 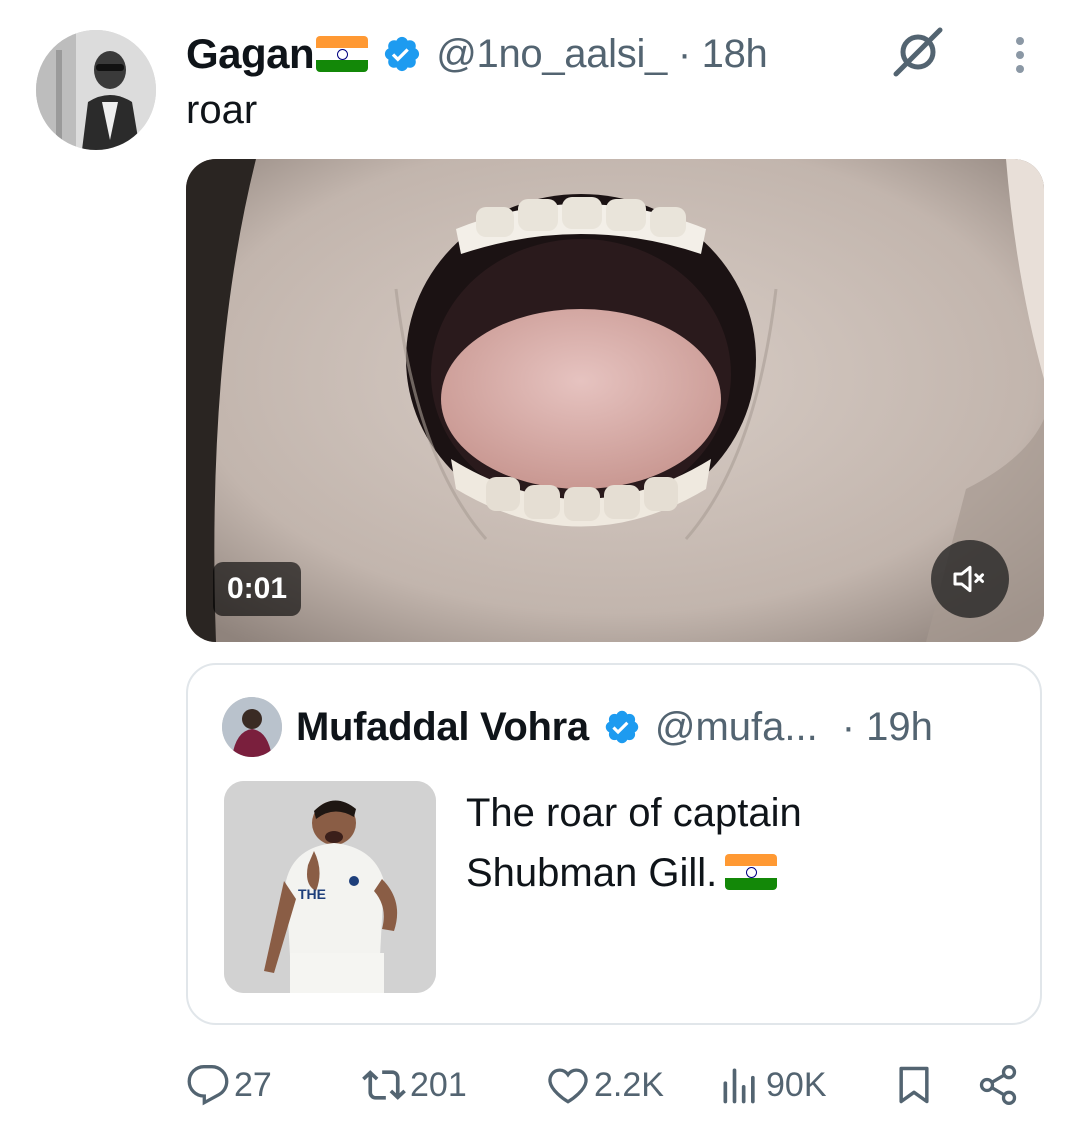 What do you see at coordinates (887, 727) in the screenshot?
I see `quoted-tweet-time: · 19h` at bounding box center [887, 727].